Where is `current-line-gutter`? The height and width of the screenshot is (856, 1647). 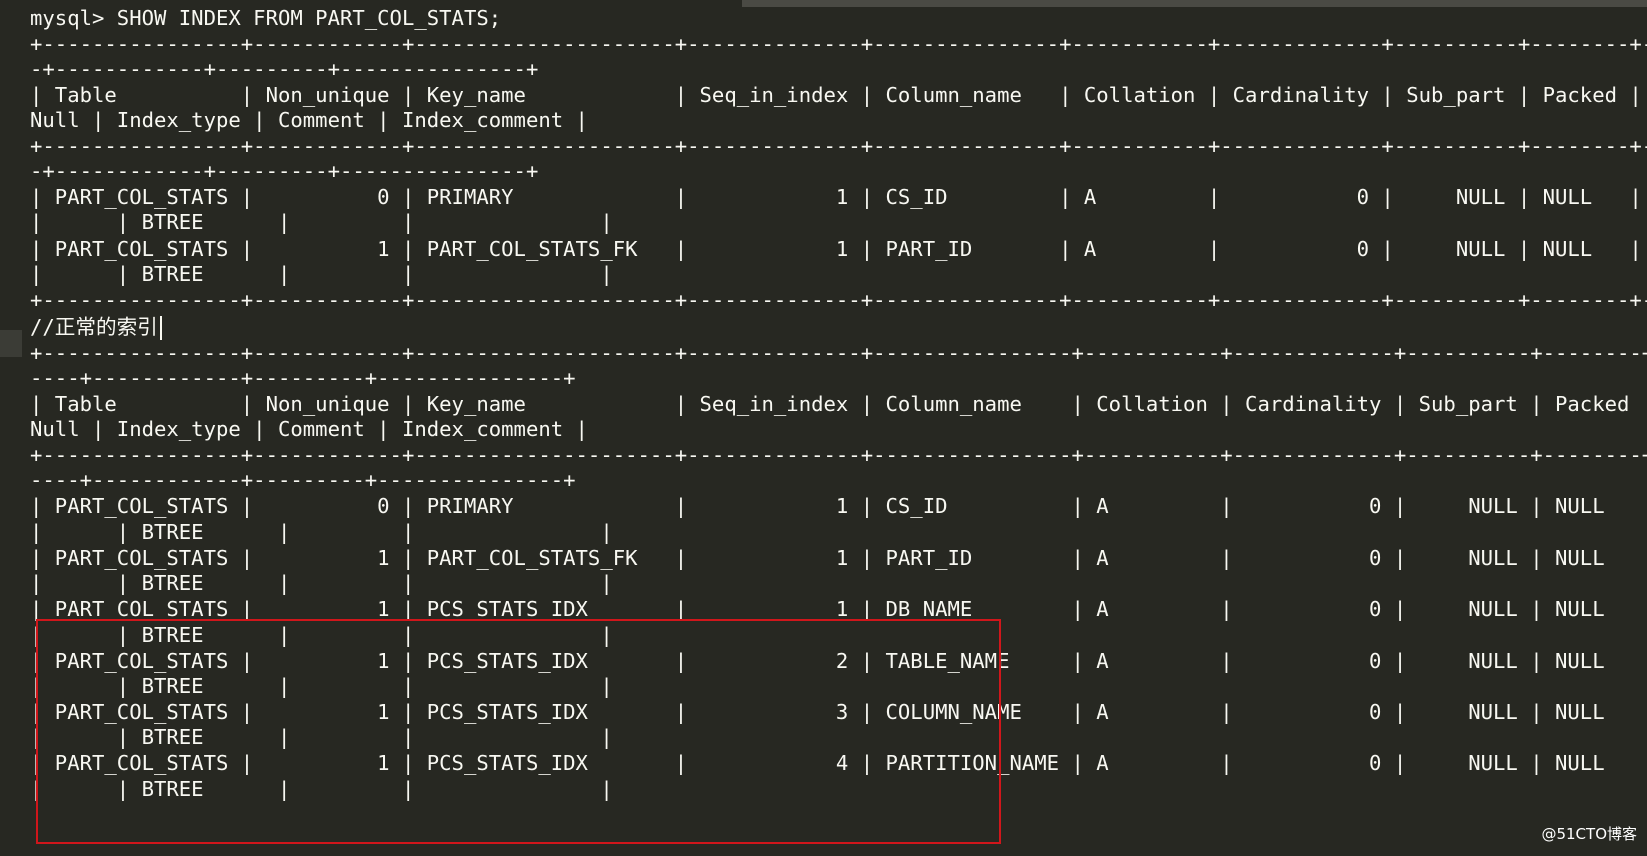 current-line-gutter is located at coordinates (11, 343).